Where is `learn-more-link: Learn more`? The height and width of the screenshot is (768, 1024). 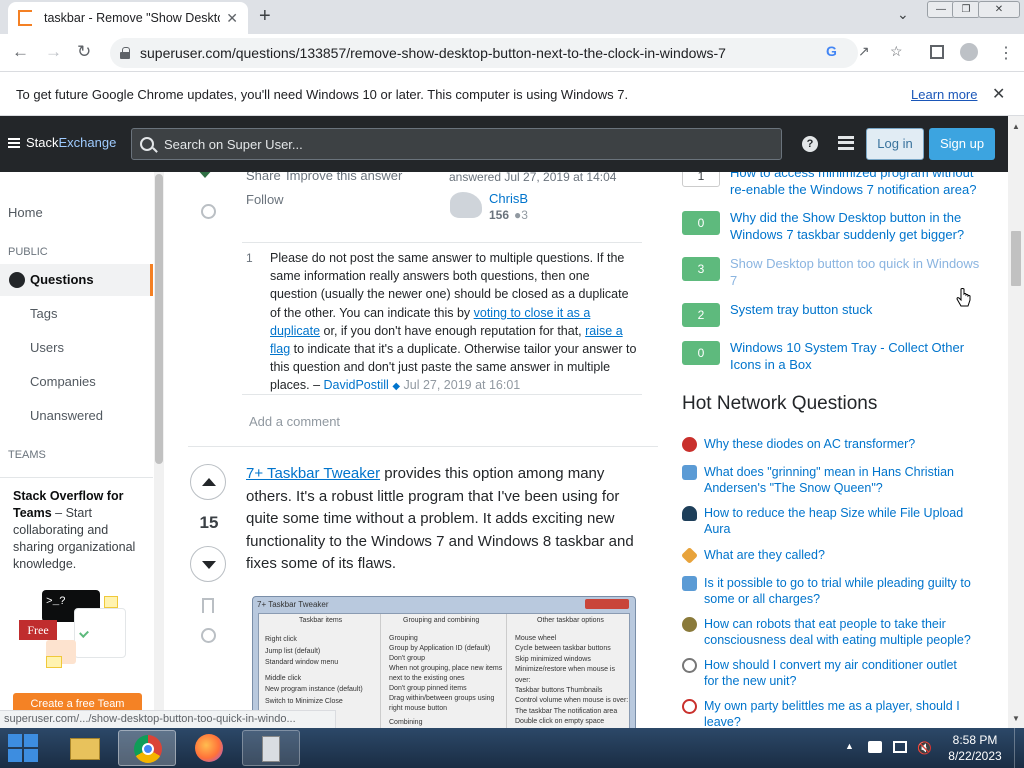 learn-more-link: Learn more is located at coordinates (944, 94).